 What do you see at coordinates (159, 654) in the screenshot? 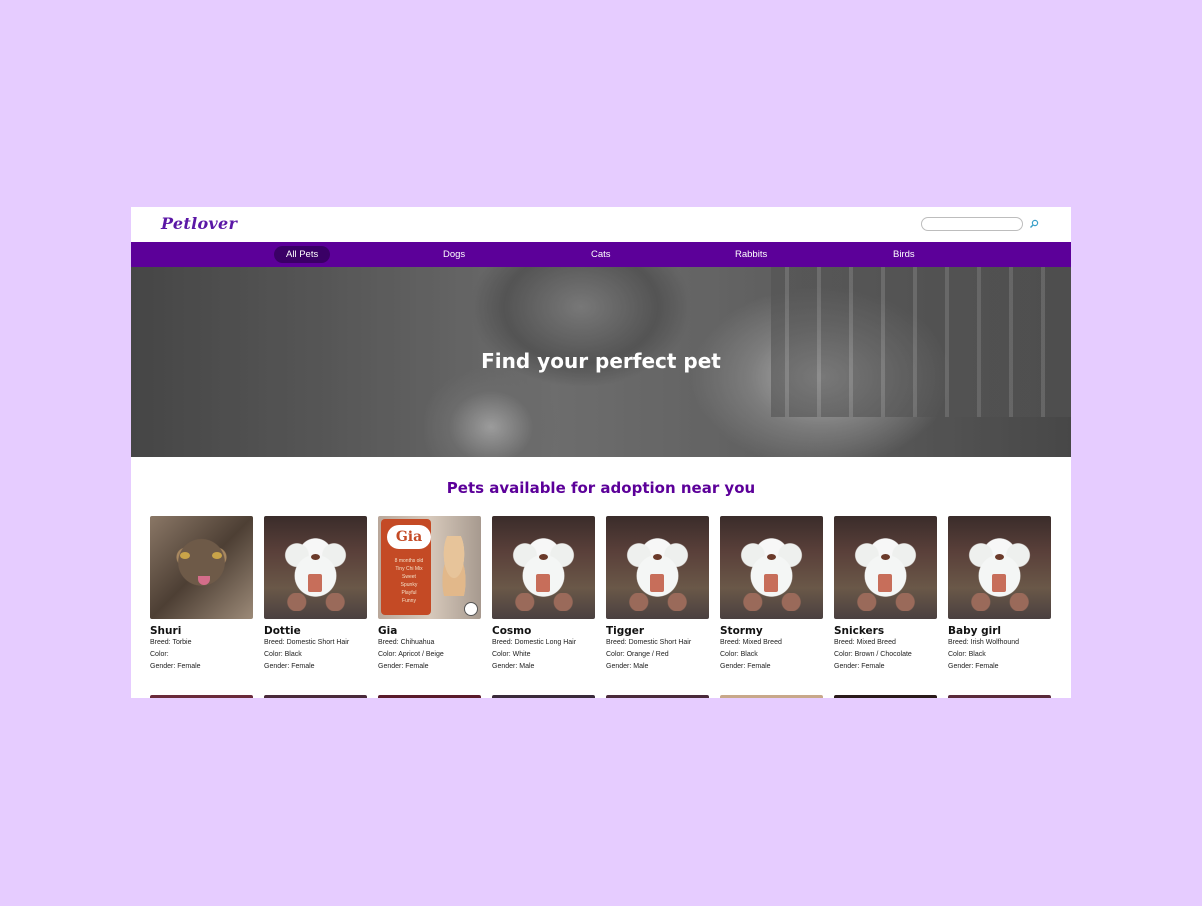
I see `pet-color: Color:` at bounding box center [159, 654].